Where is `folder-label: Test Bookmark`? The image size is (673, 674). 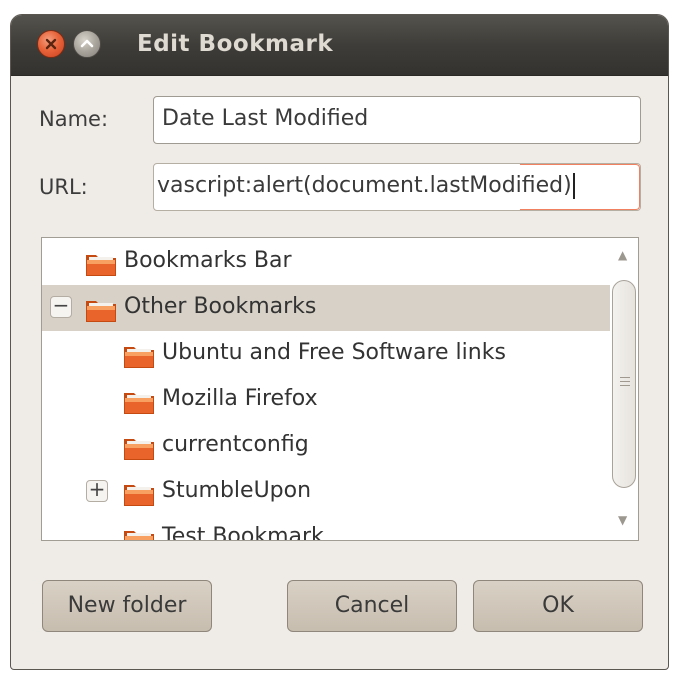
folder-label: Test Bookmark is located at coordinates (243, 532).